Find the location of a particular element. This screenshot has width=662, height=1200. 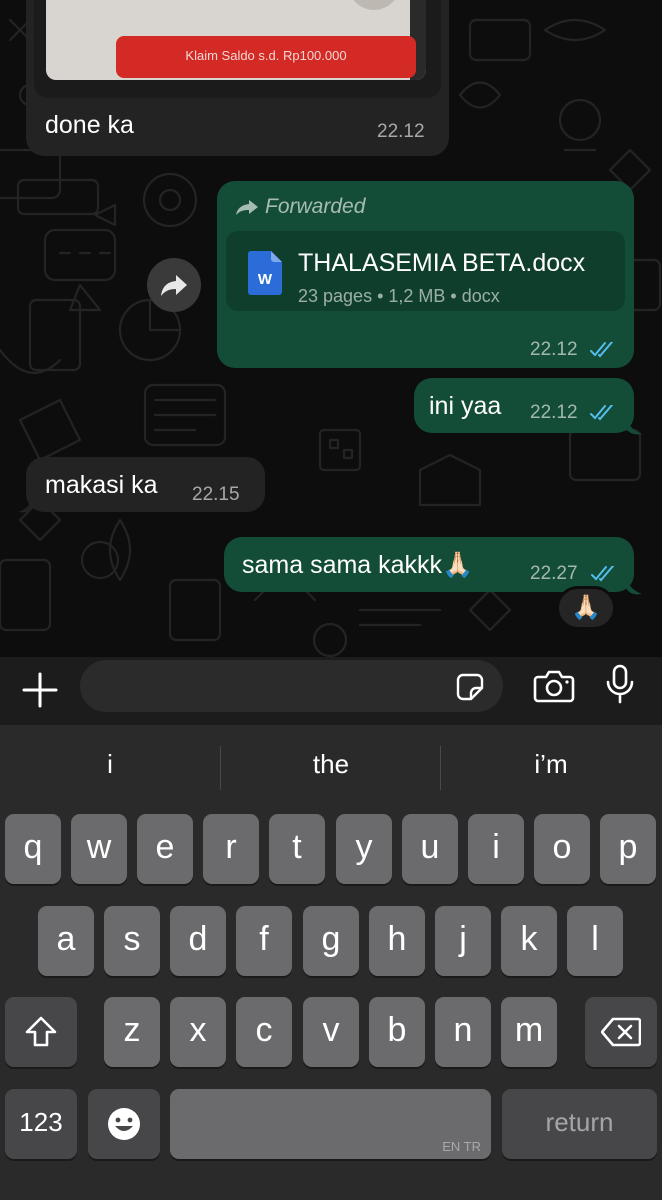

key-o: o is located at coordinates (562, 849).